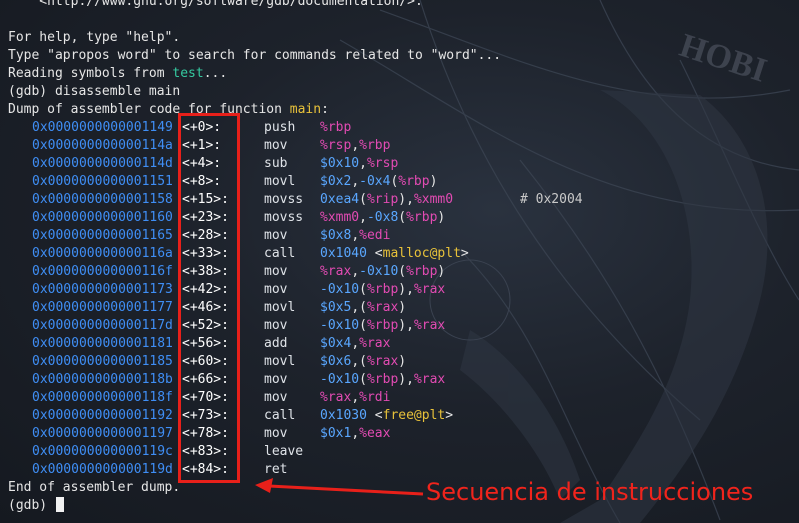 The image size is (799, 523). What do you see at coordinates (284, 217) in the screenshot?
I see `instruction-mnemonic: movss` at bounding box center [284, 217].